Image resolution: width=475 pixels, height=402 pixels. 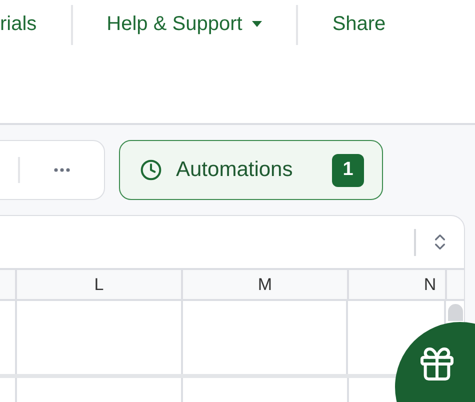 I want to click on help-dropdown: Help & Support, so click(x=184, y=24).